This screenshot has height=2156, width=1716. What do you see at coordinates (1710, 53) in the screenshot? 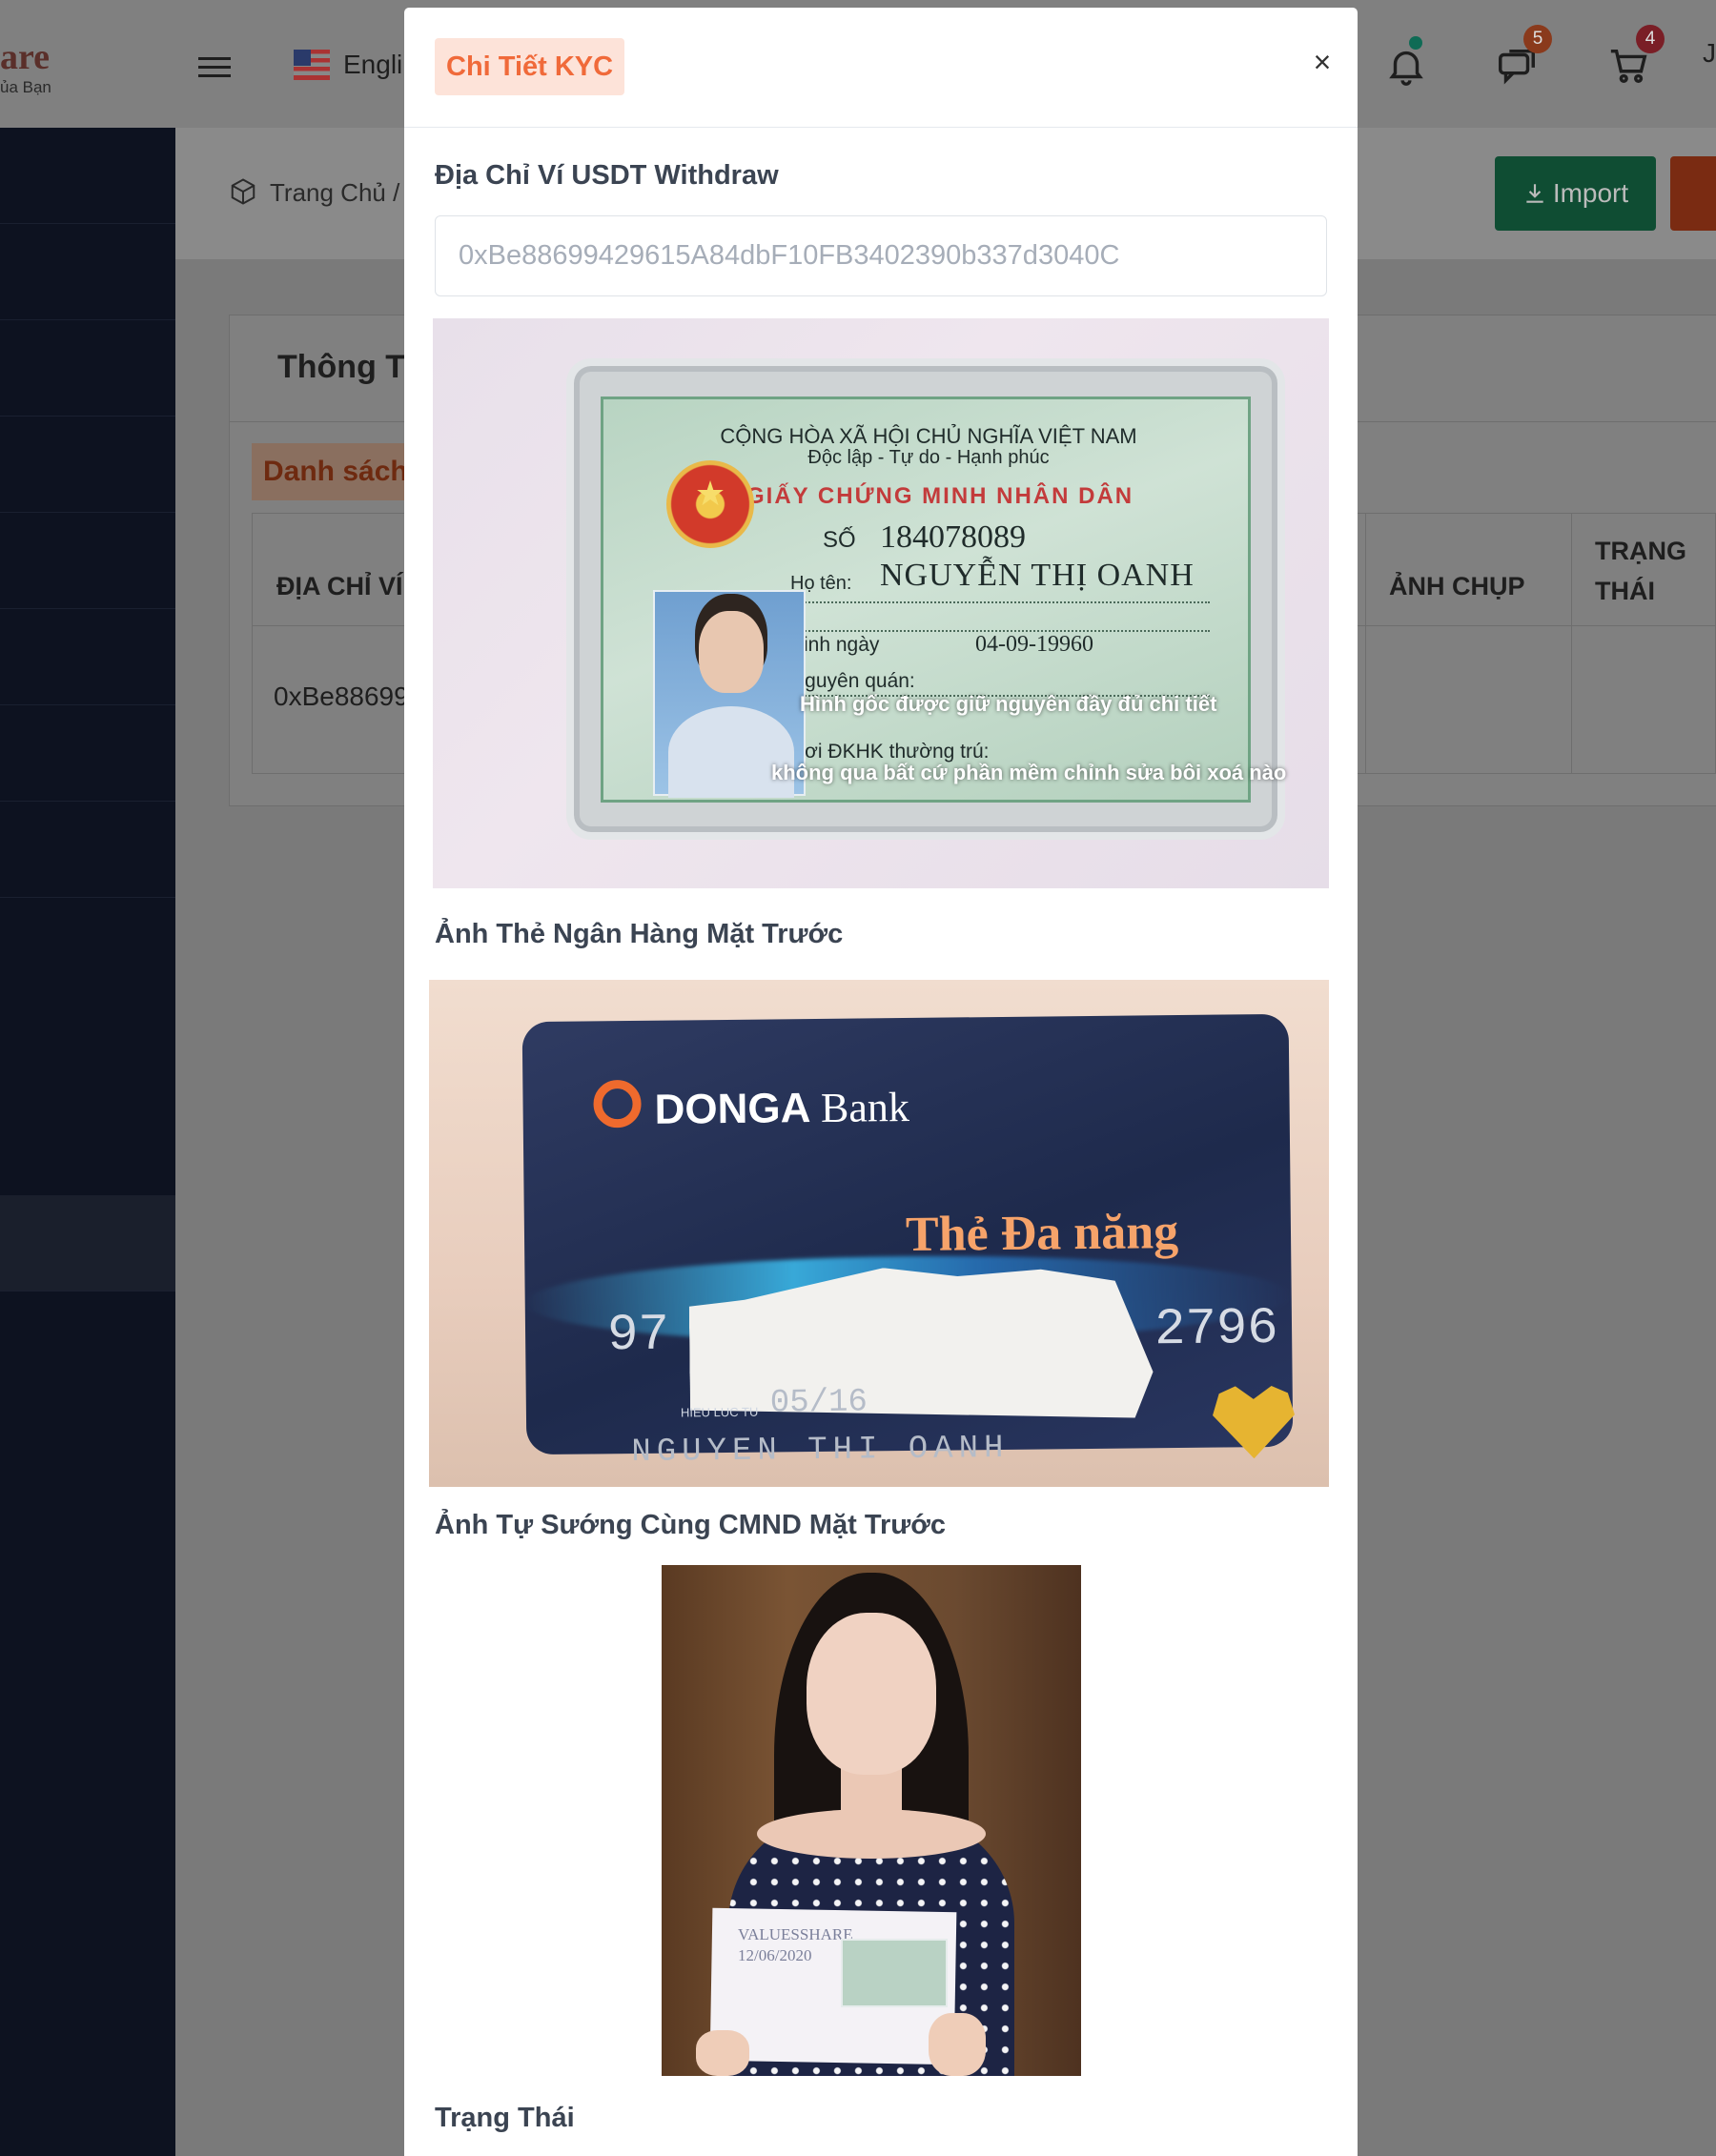
I see `user-menu: J` at bounding box center [1710, 53].